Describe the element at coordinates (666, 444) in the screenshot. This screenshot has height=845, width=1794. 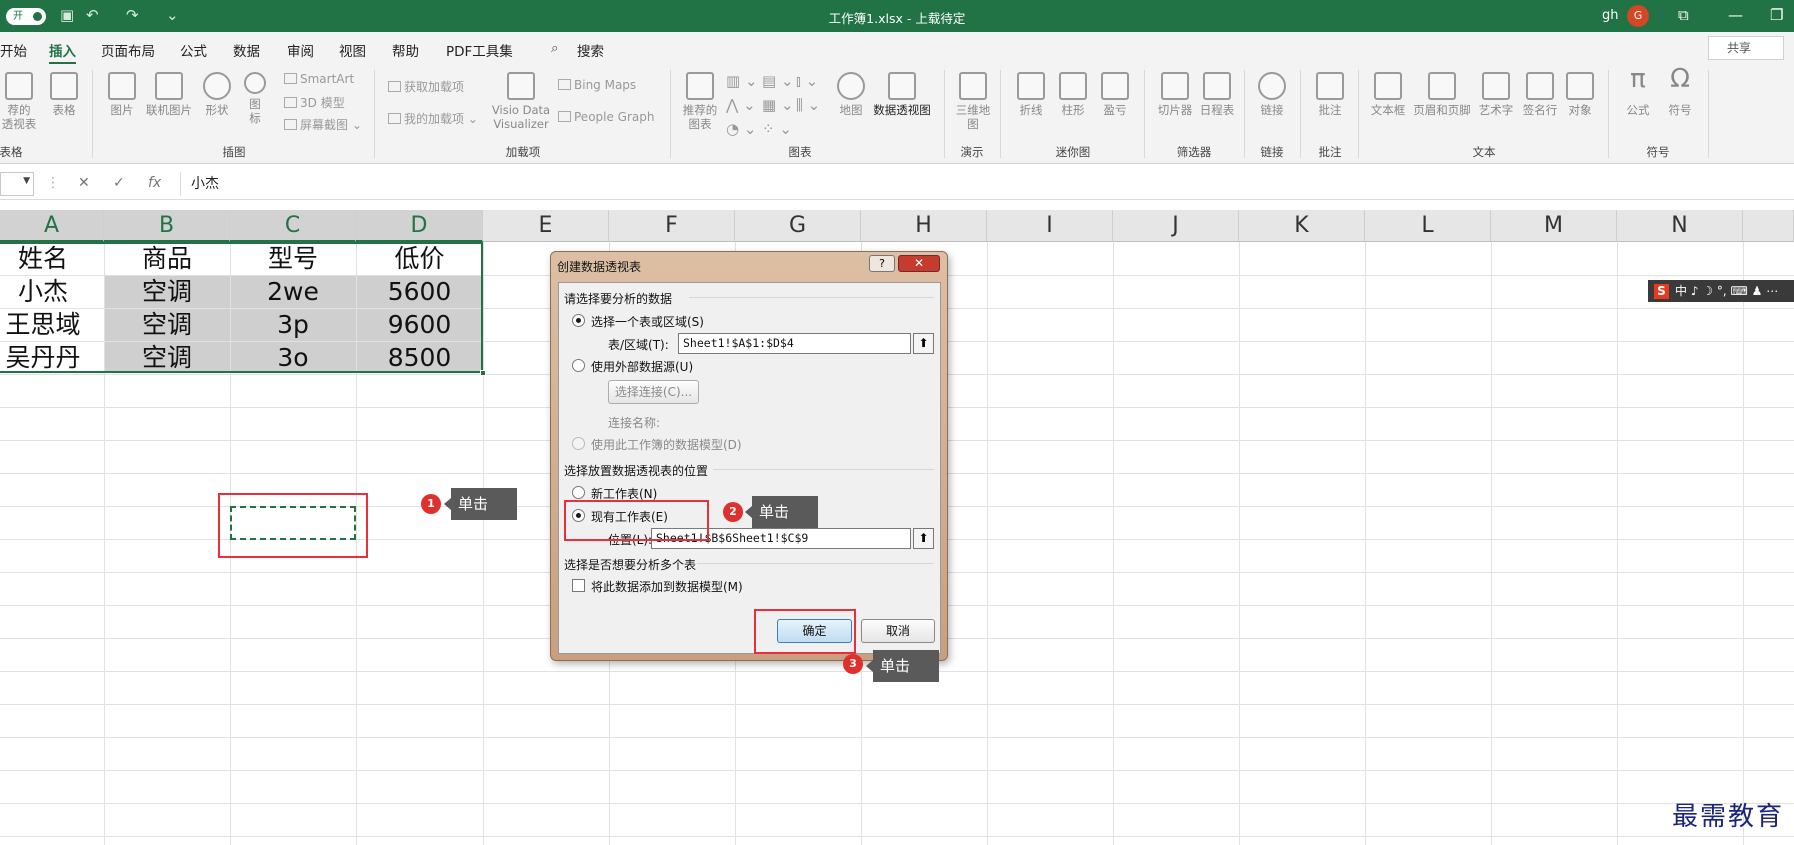
I see `radio-data-model-label: 使用此工作簿的数据模型(D)` at that location.